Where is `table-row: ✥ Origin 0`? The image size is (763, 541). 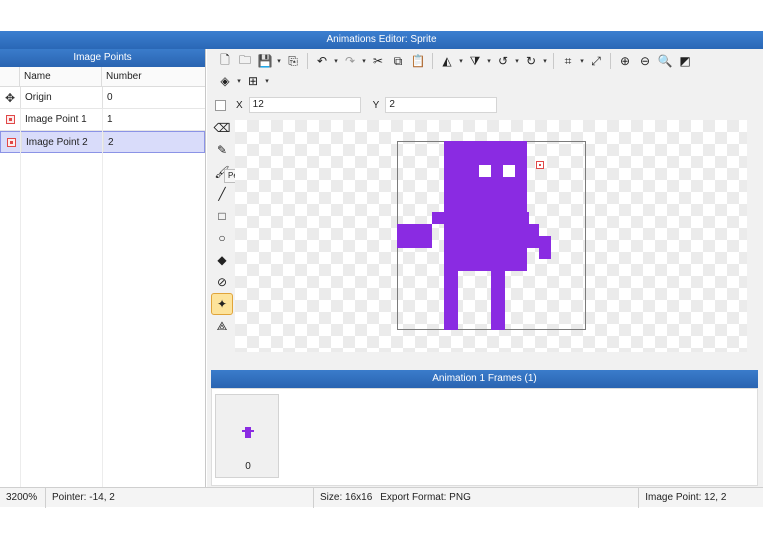
table-row: ✥ Origin 0 is located at coordinates (102, 98).